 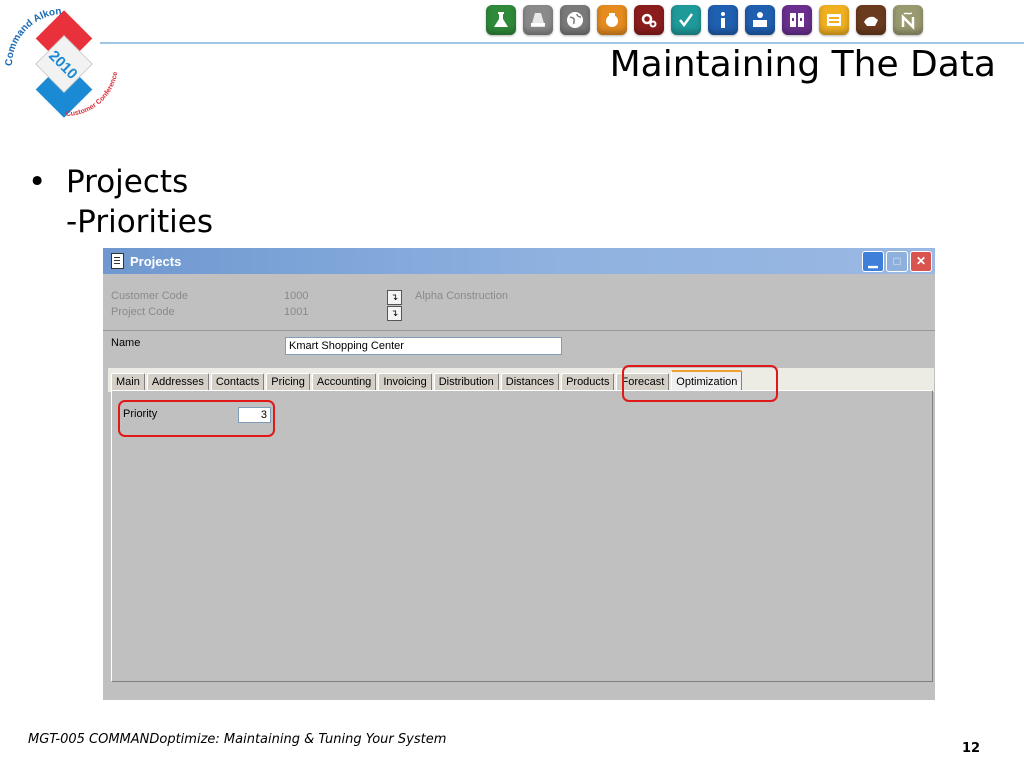 What do you see at coordinates (501, 20) in the screenshot?
I see `flask-icon` at bounding box center [501, 20].